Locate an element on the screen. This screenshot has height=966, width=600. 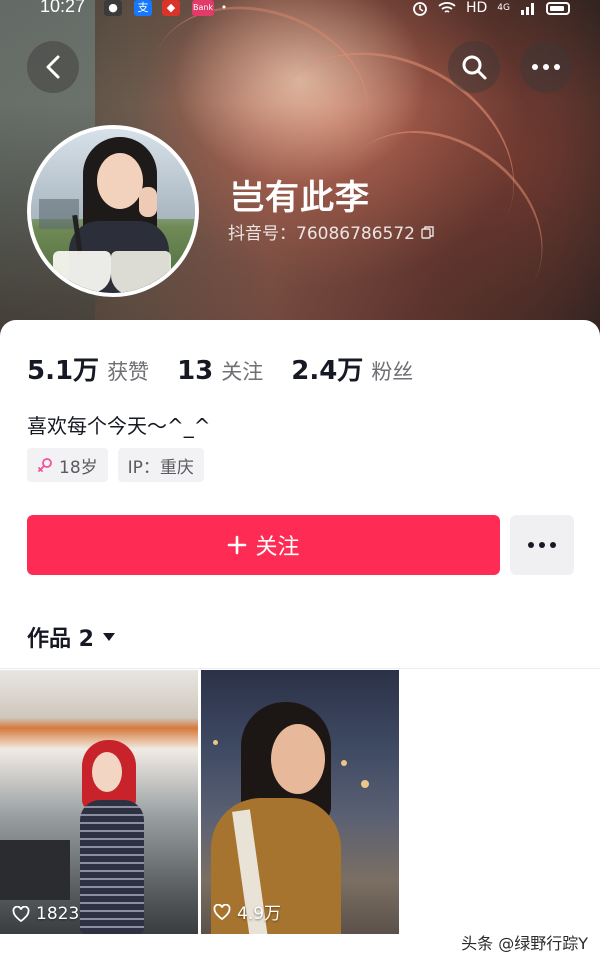
video-likes: 4.9万 is located at coordinates (247, 911).